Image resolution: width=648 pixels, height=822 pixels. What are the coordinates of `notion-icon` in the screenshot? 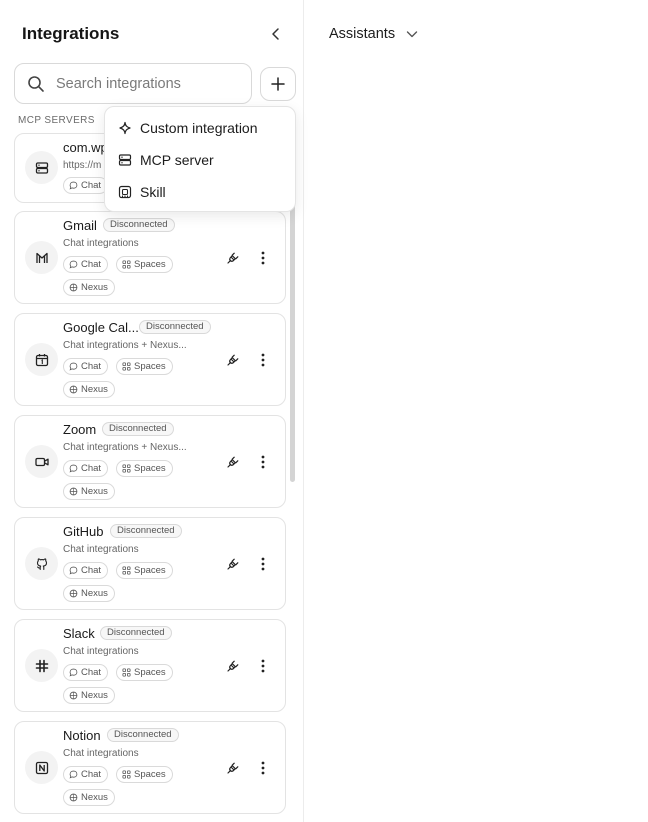 It's located at (41, 767).